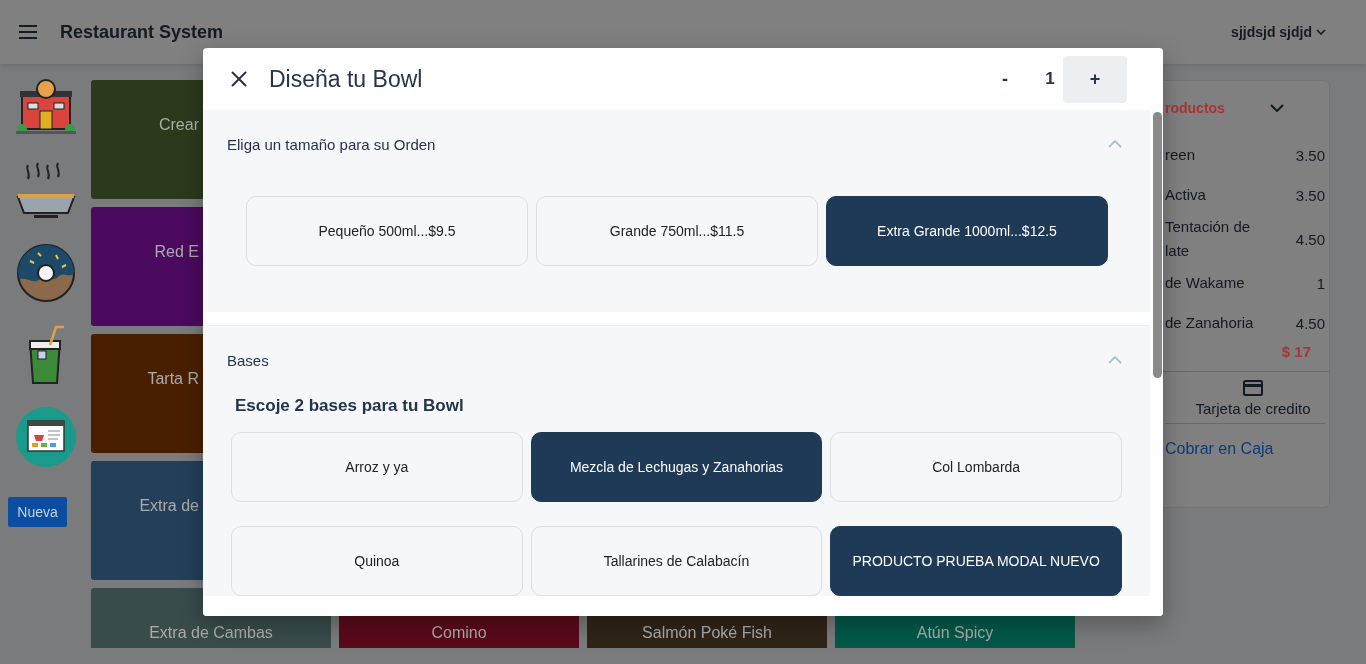  I want to click on scrollbar-thumb, so click(1157, 245).